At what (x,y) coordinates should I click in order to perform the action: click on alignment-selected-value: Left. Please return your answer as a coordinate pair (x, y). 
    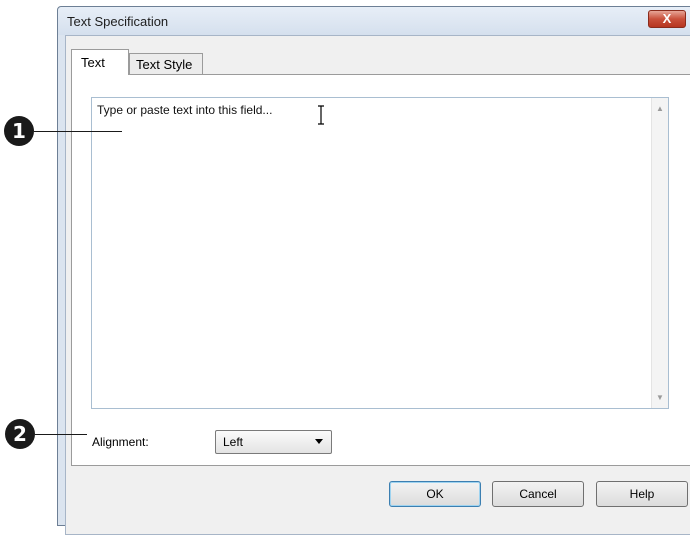
    Looking at the image, I should click on (233, 442).